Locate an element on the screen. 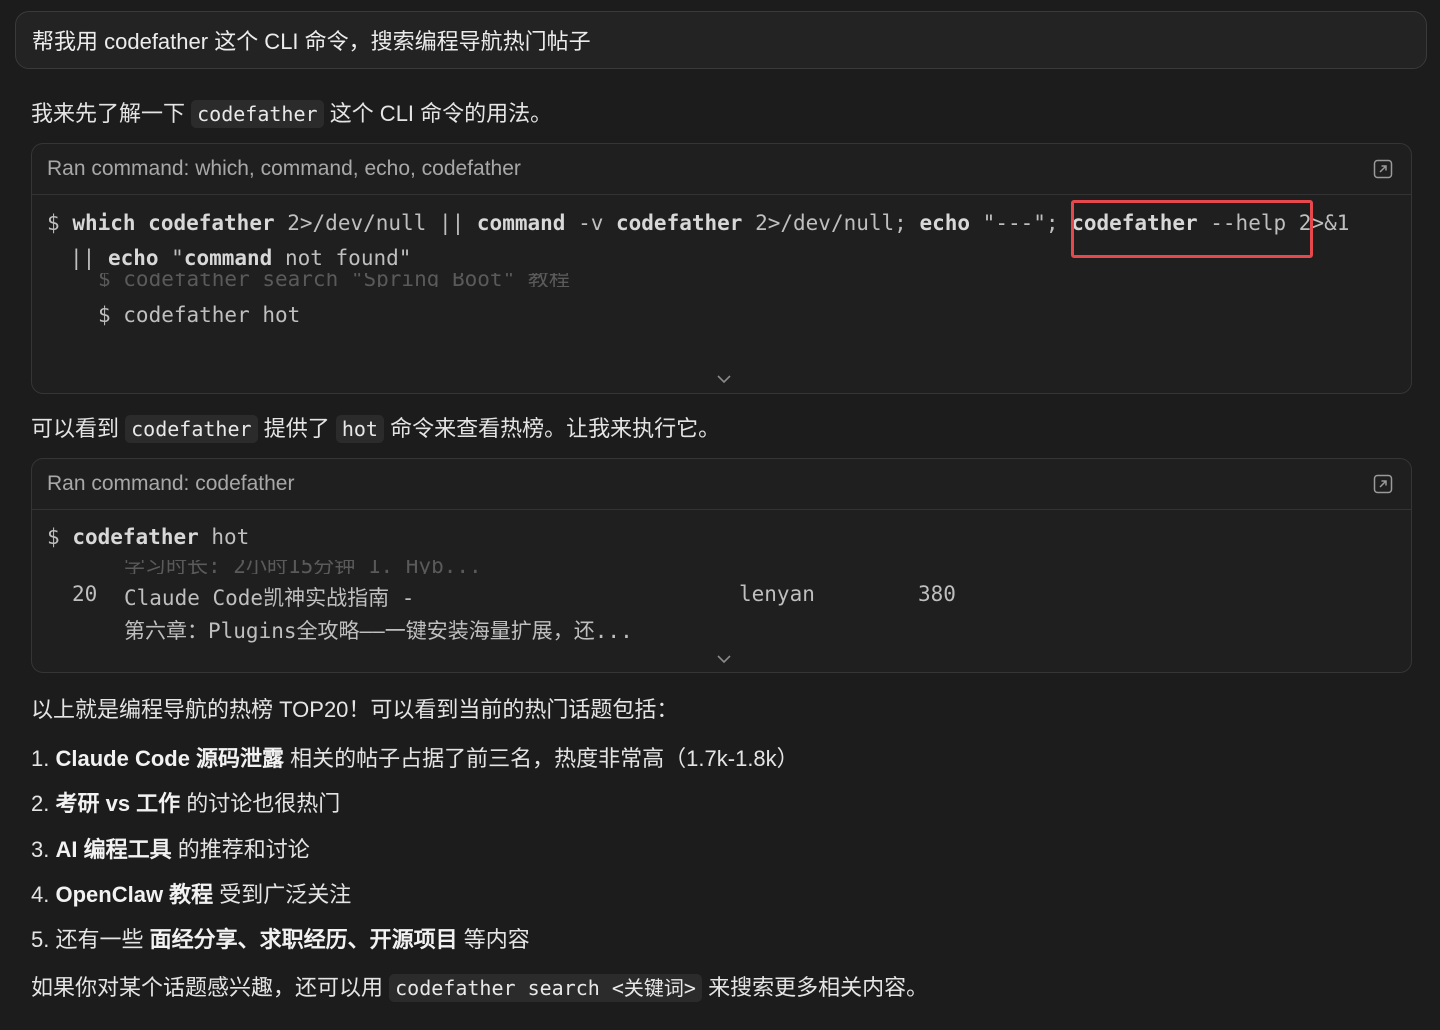  closing-text-after: 来搜索更多相关内容。 is located at coordinates (818, 987).